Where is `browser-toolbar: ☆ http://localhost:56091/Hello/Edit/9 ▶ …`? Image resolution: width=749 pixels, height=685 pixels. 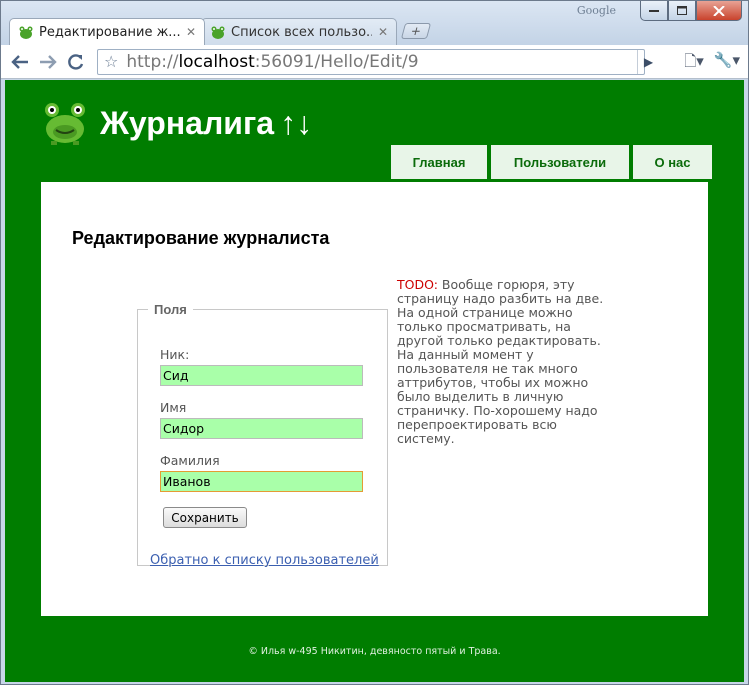 browser-toolbar: ☆ http://localhost:56091/Hello/Edit/9 ▶ … is located at coordinates (374, 62).